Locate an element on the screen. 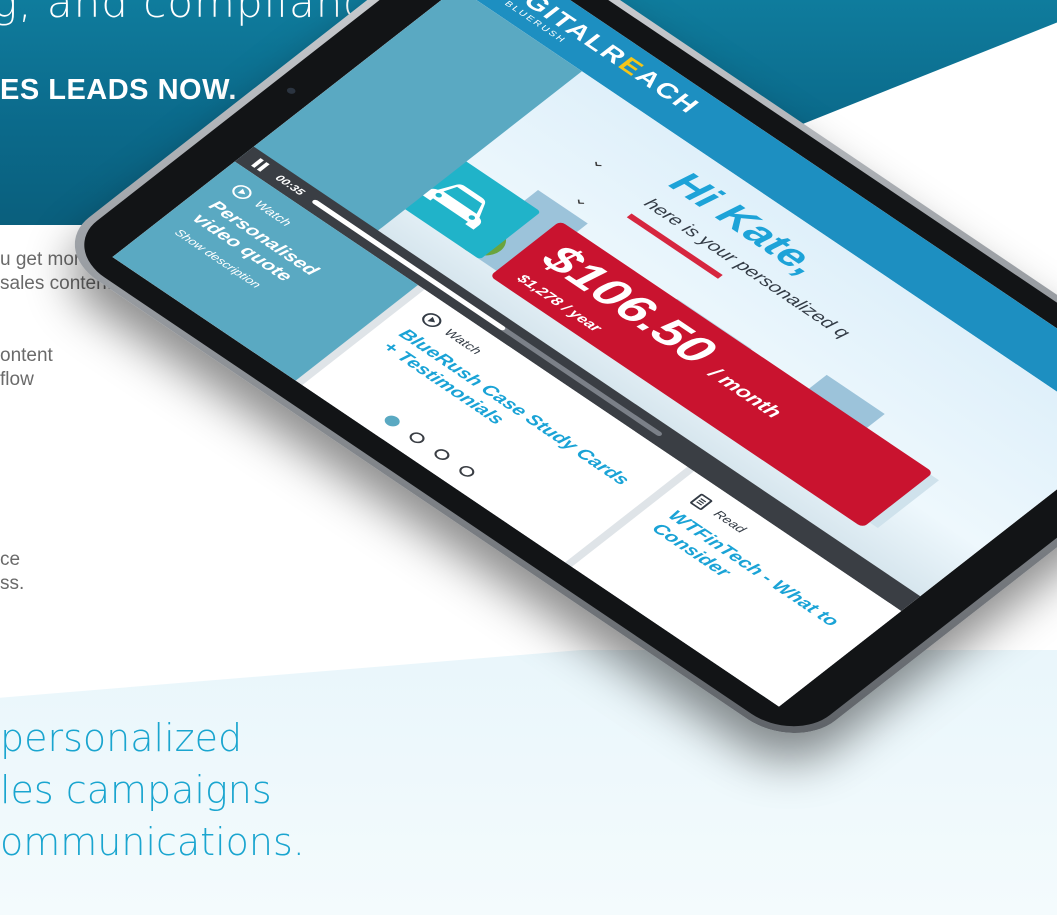 This screenshot has height=915, width=1057. tagline-line: personalized is located at coordinates (121, 738).